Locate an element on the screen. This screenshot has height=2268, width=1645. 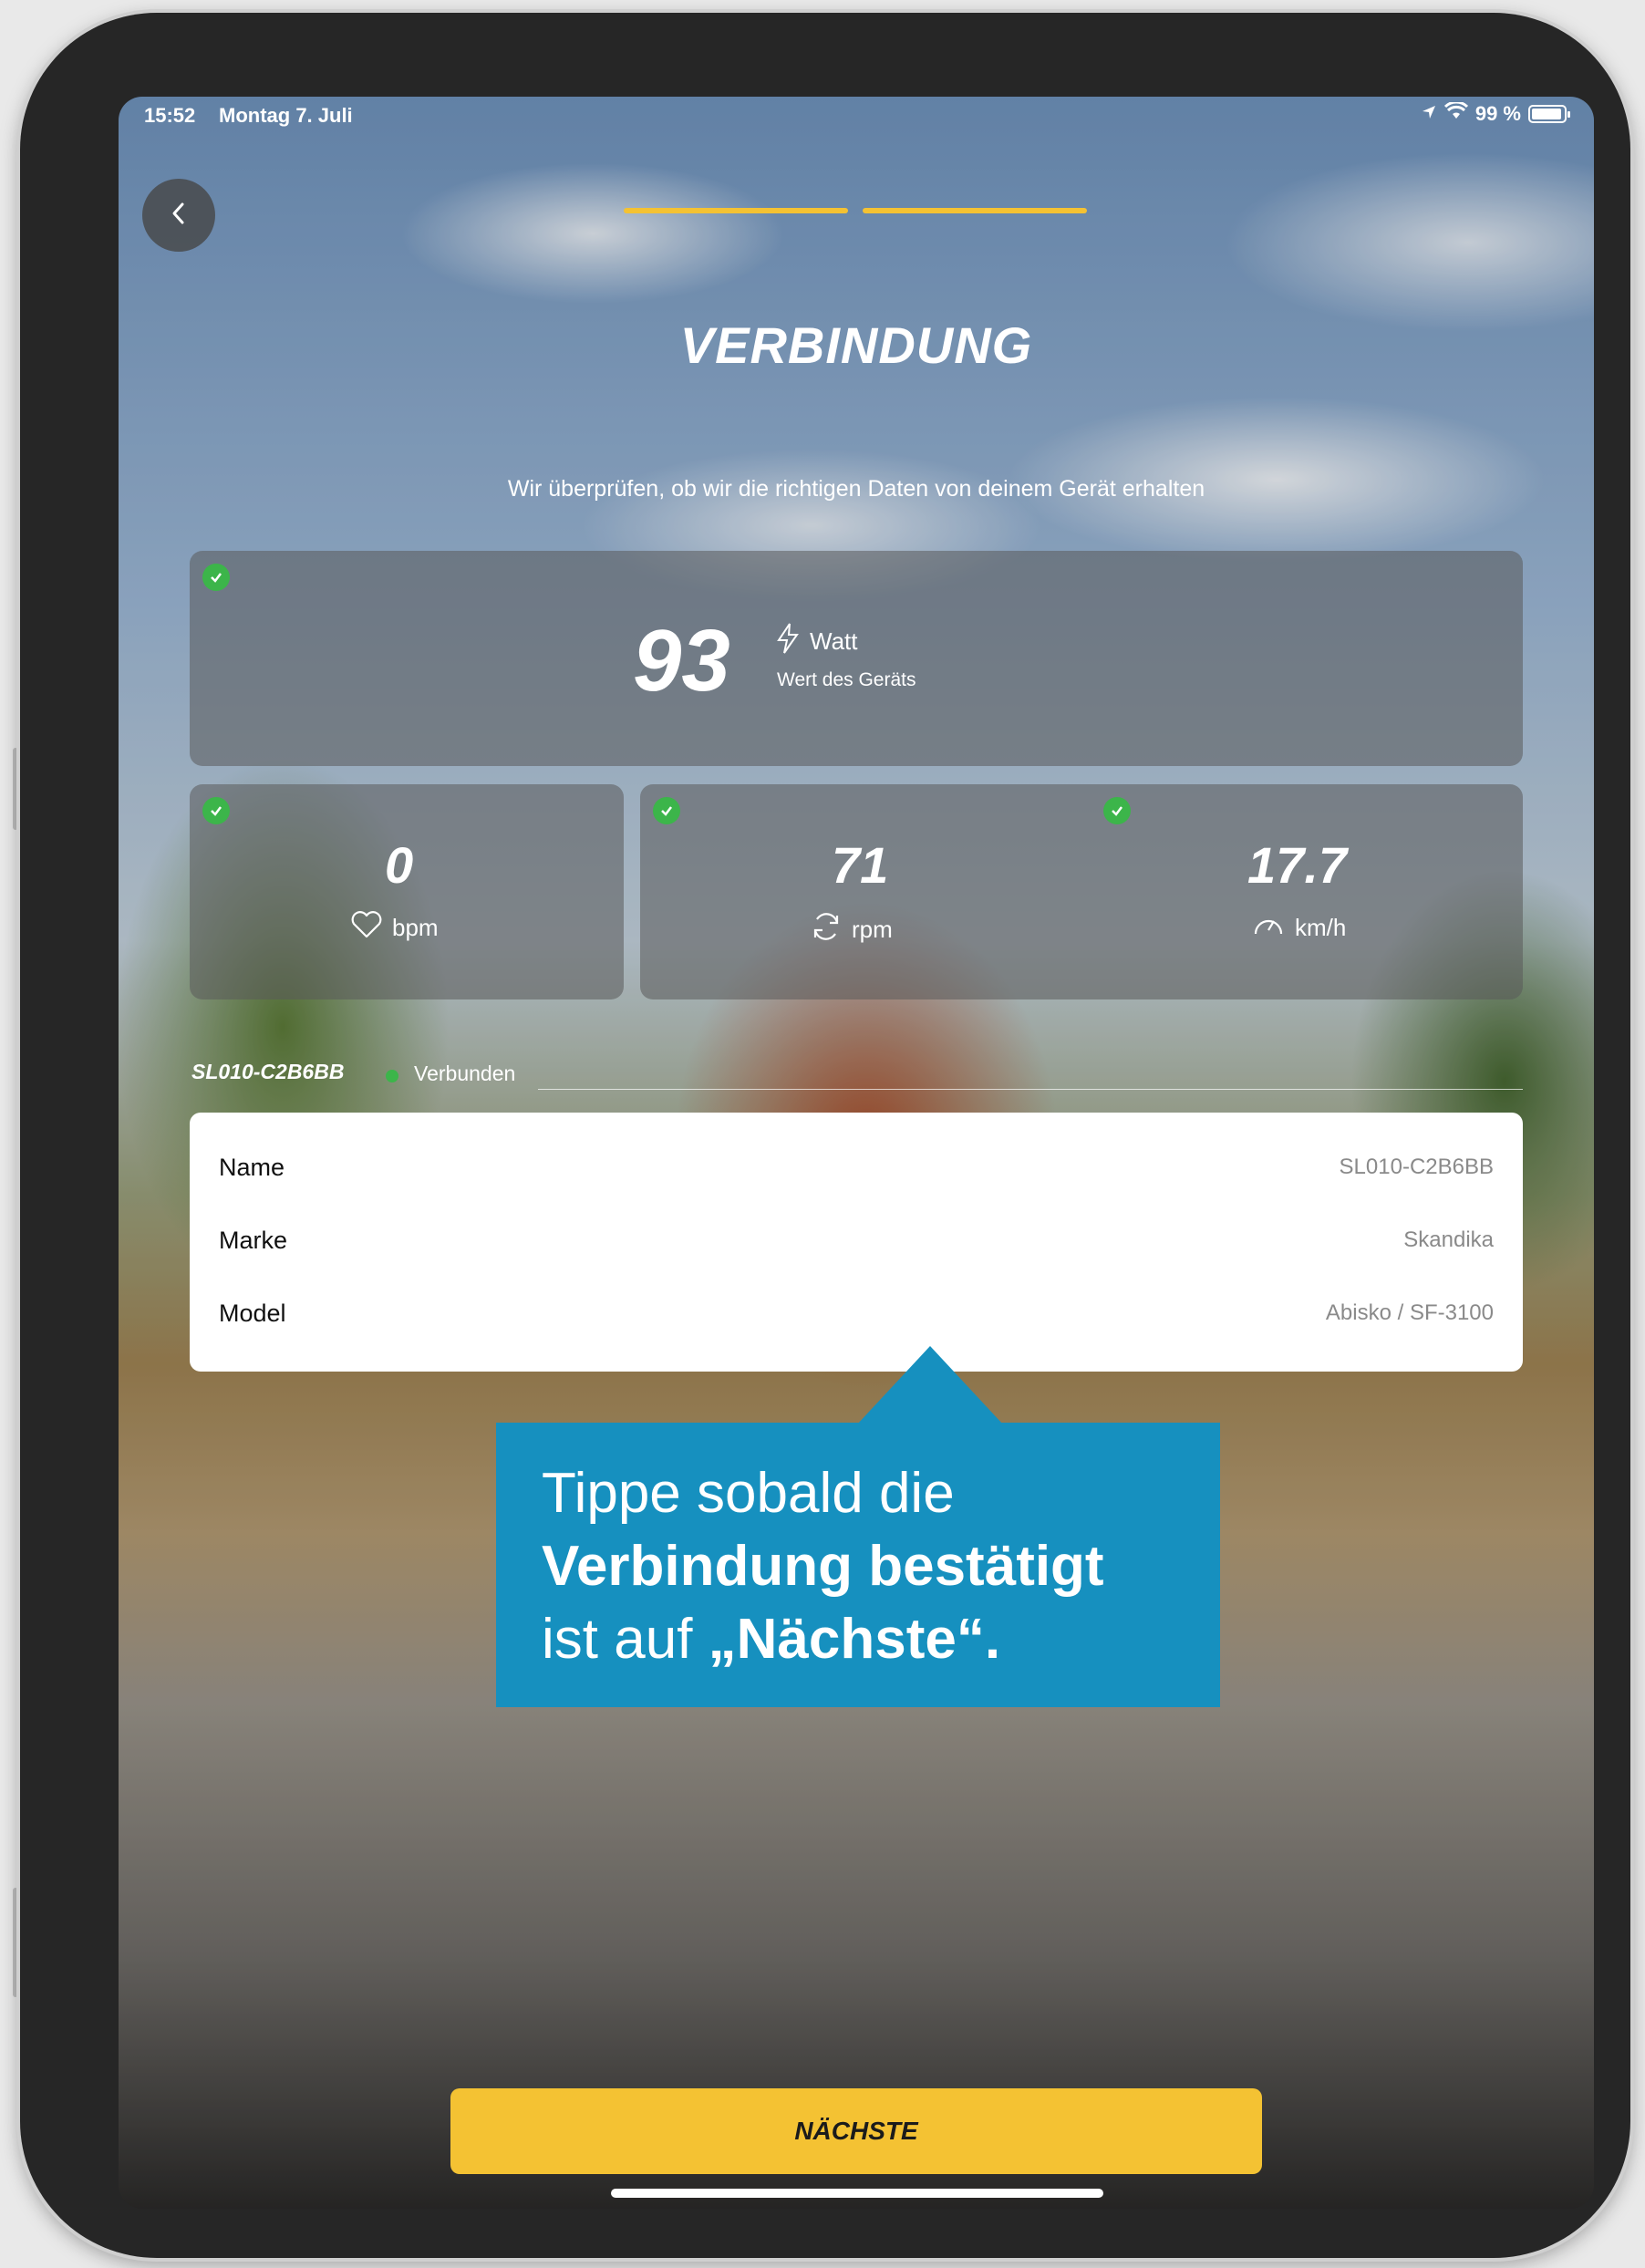
info-value: SL010-C2B6BB is located at coordinates (1416, 1167).